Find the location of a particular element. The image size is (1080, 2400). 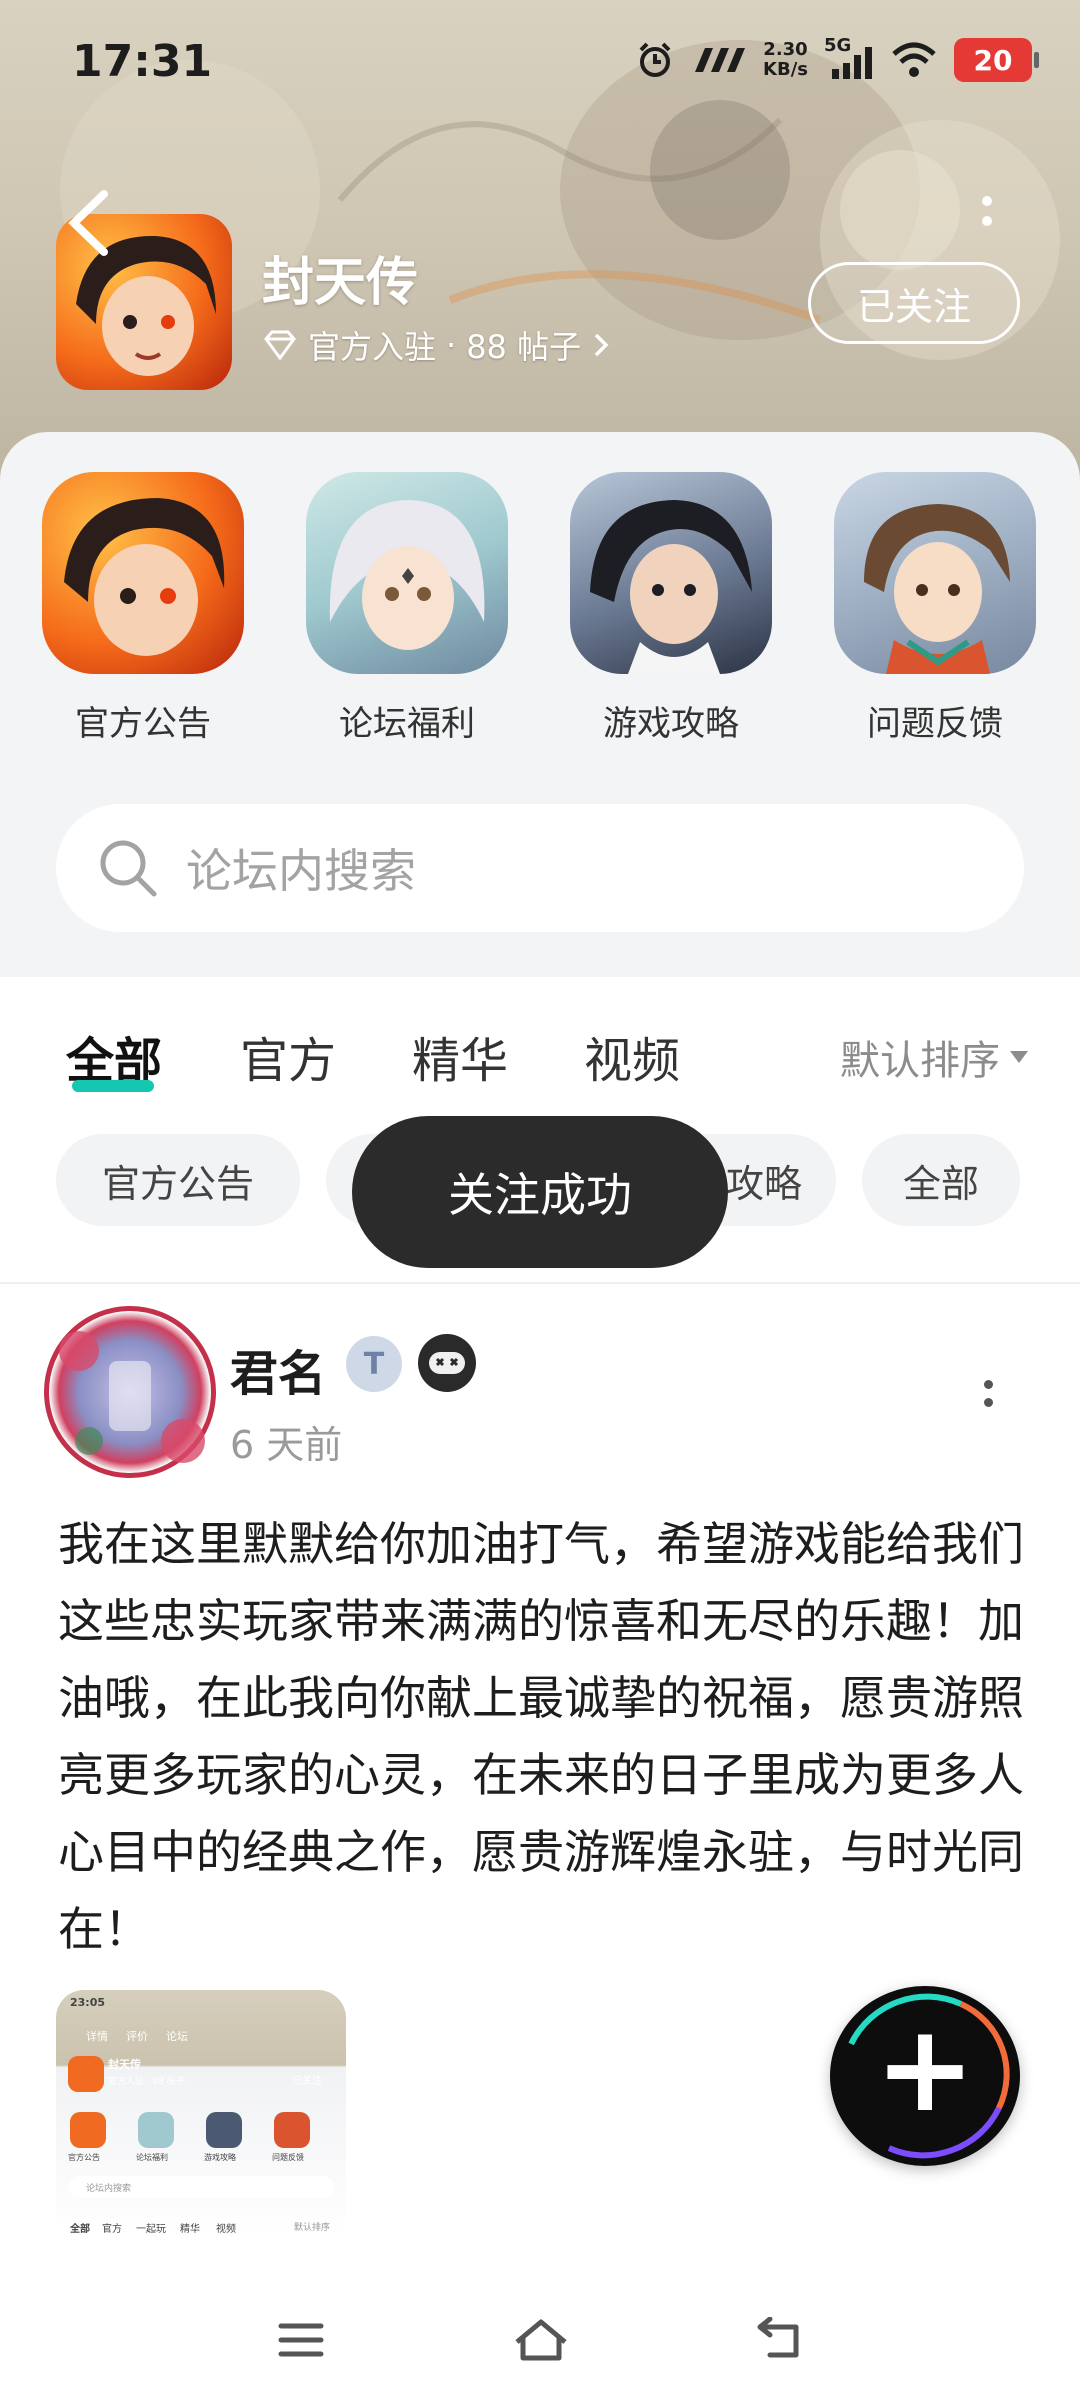

create-post-button: + is located at coordinates (925, 2076).